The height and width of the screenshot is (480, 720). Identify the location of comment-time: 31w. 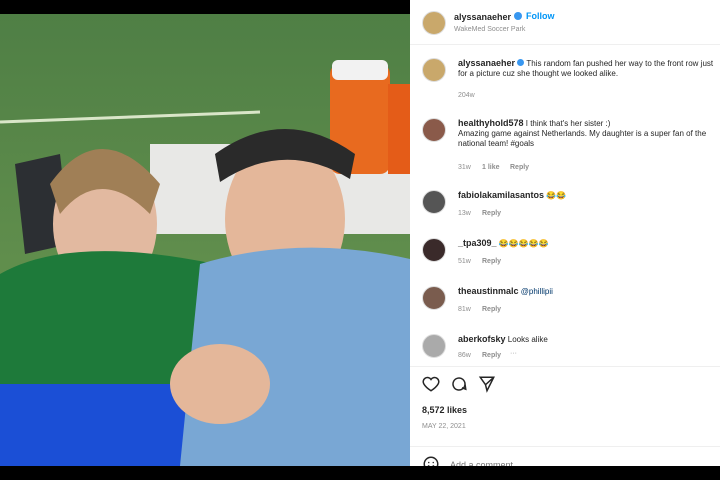
(464, 167).